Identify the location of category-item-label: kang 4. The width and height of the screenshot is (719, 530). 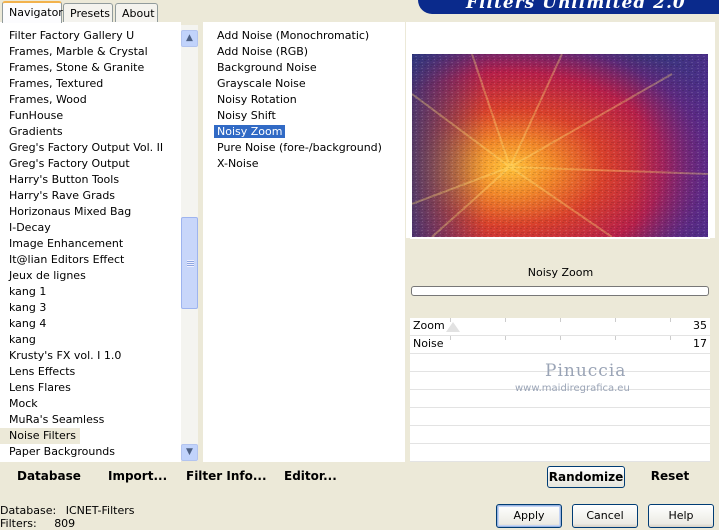
(28, 323).